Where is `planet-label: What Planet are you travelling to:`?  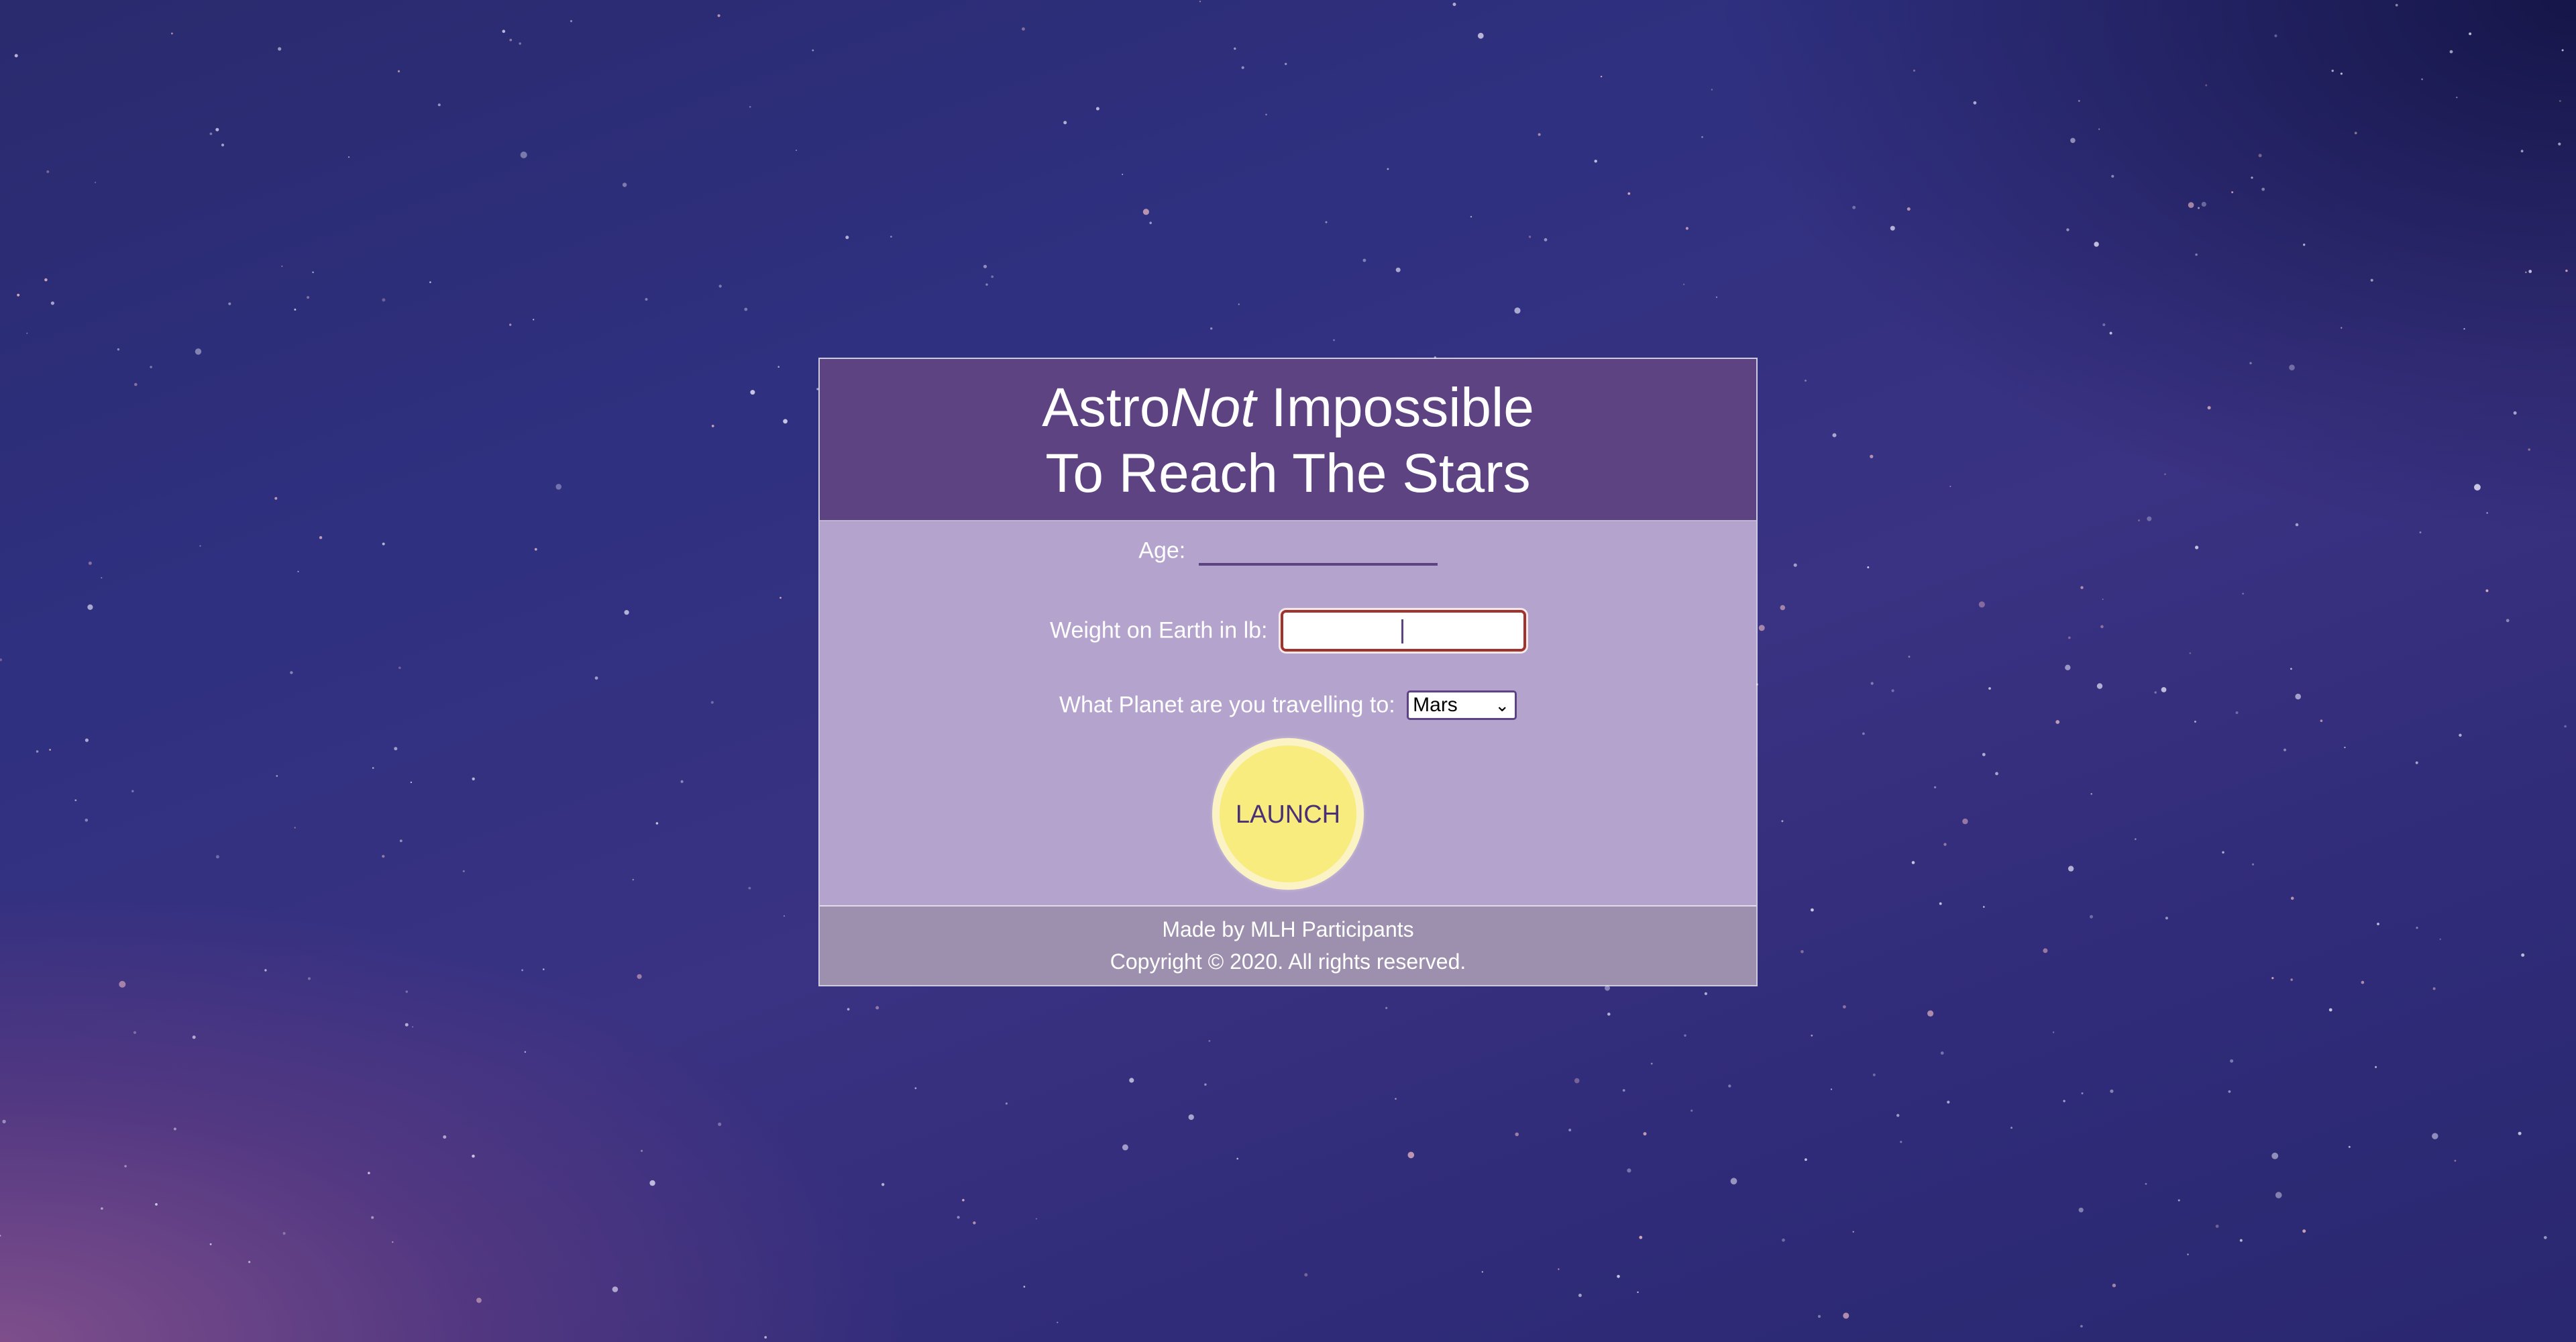
planet-label: What Planet are you travelling to: is located at coordinates (1227, 705).